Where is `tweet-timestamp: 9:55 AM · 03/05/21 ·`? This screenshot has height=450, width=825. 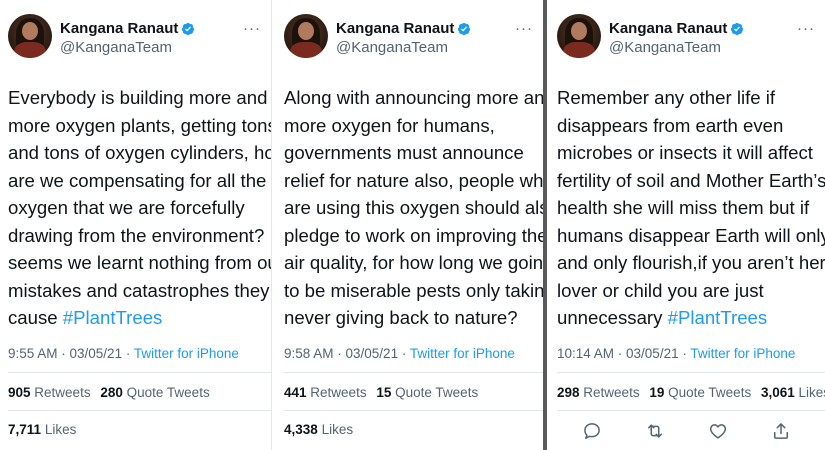
tweet-timestamp: 9:55 AM · 03/05/21 · is located at coordinates (71, 353).